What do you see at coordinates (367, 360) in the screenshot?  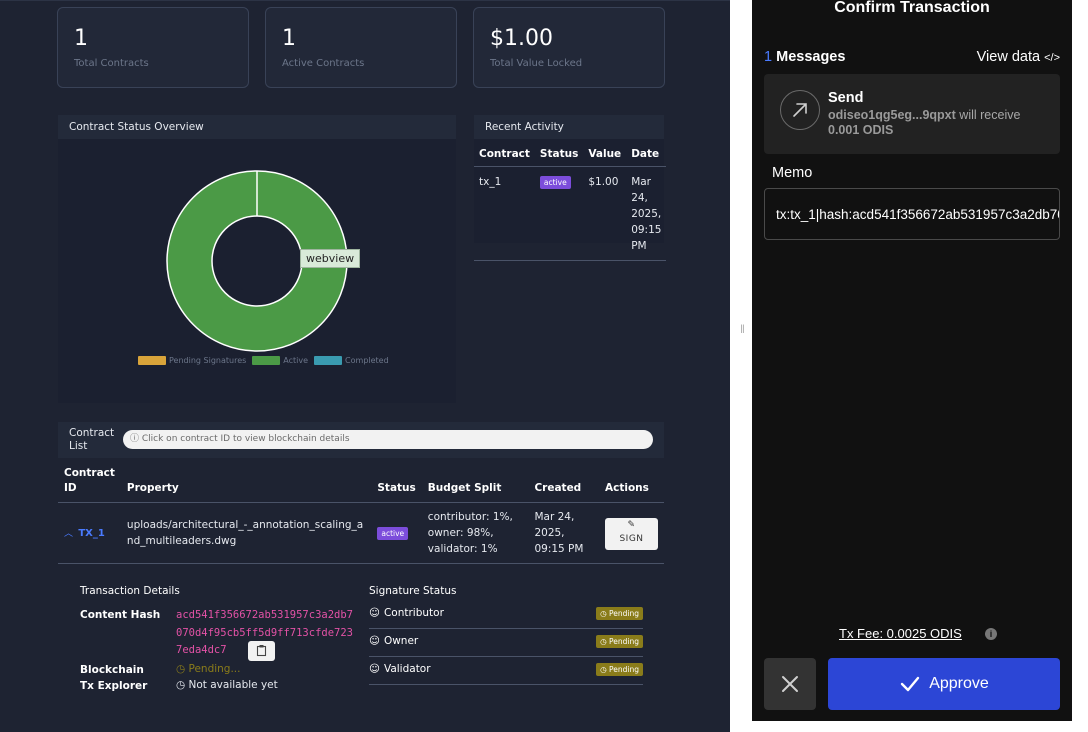 I see `legend-label: Completed` at bounding box center [367, 360].